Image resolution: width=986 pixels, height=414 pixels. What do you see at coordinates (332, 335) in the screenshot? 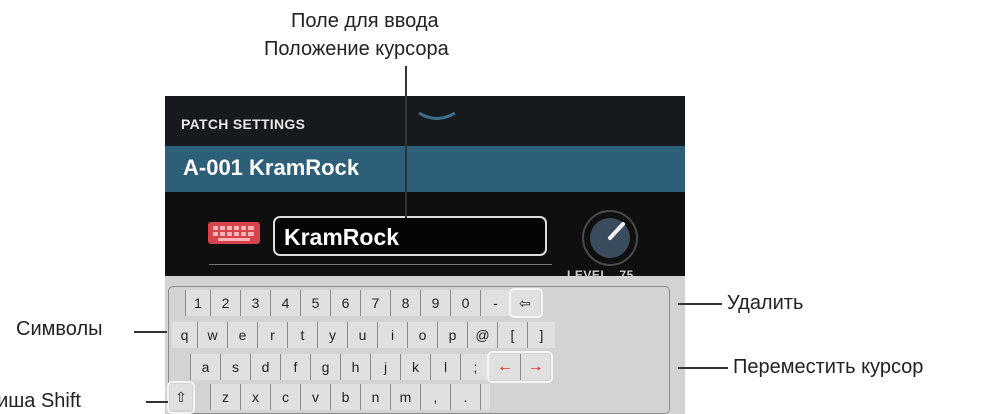
I see `key-y: y` at bounding box center [332, 335].